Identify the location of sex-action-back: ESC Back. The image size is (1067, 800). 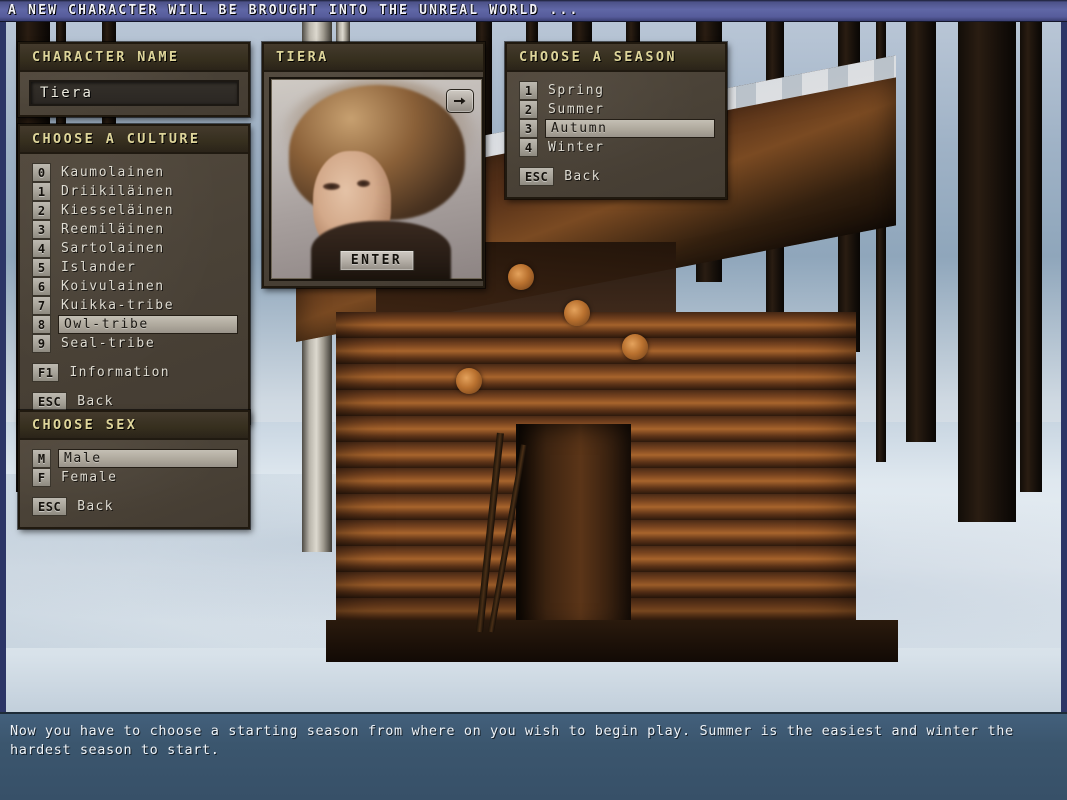
(135, 506).